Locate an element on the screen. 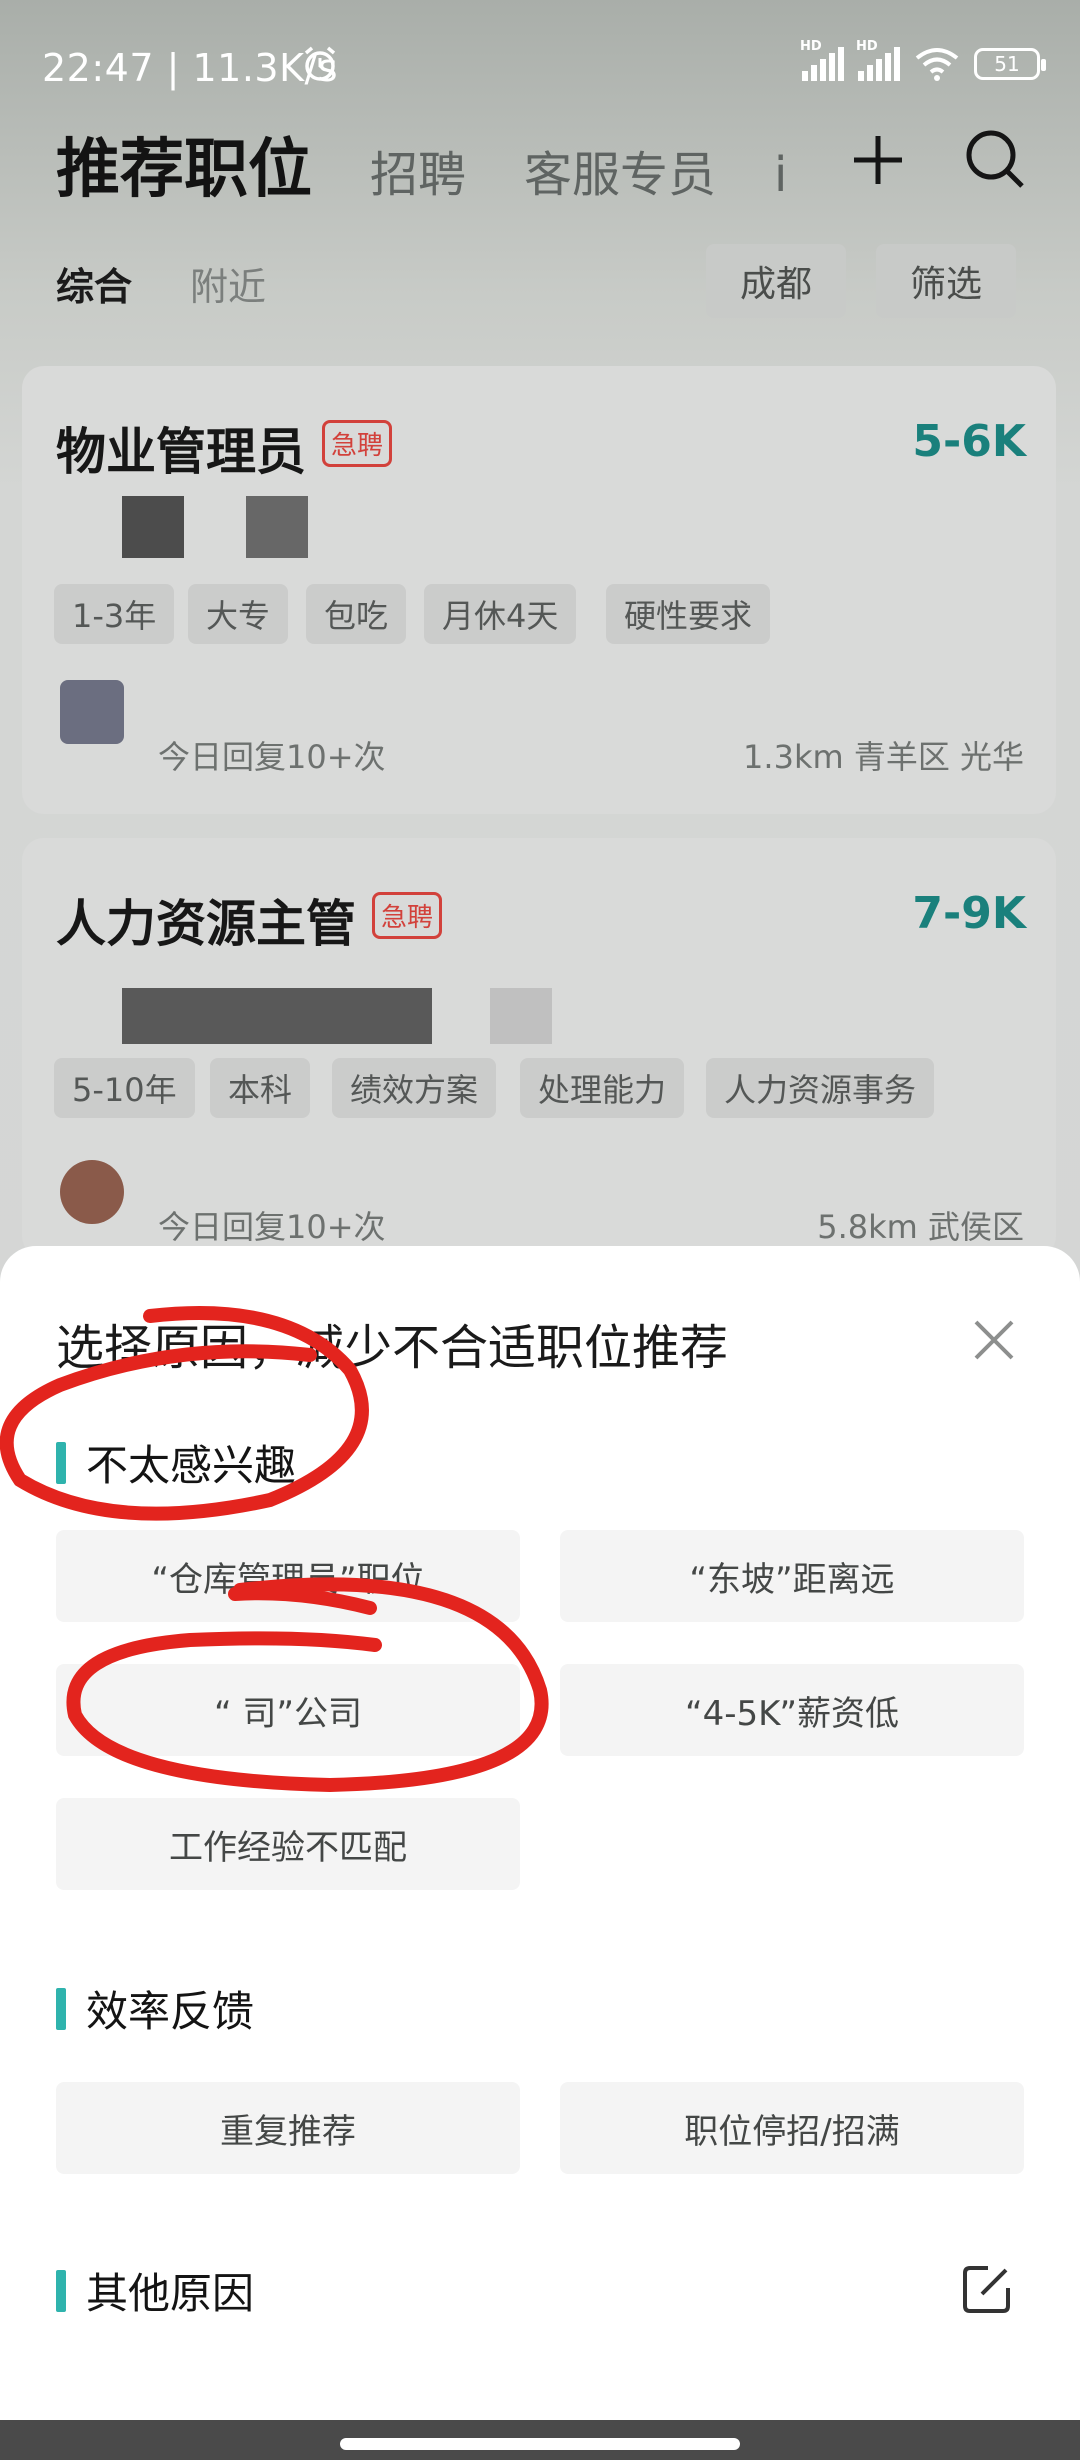 This screenshot has width=1080, height=2460. tab-more: i is located at coordinates (780, 175).